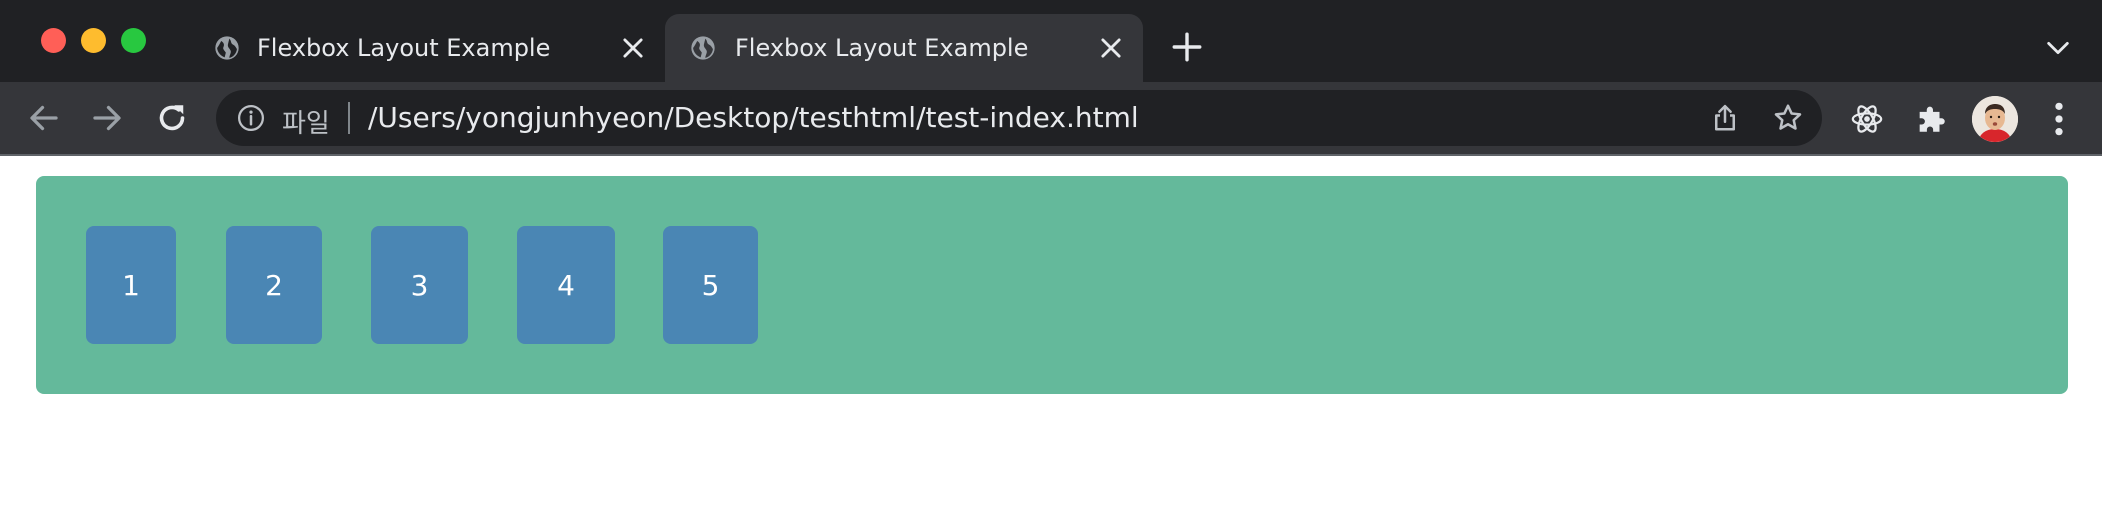 This screenshot has width=2102, height=510. I want to click on avatar-image, so click(1995, 119).